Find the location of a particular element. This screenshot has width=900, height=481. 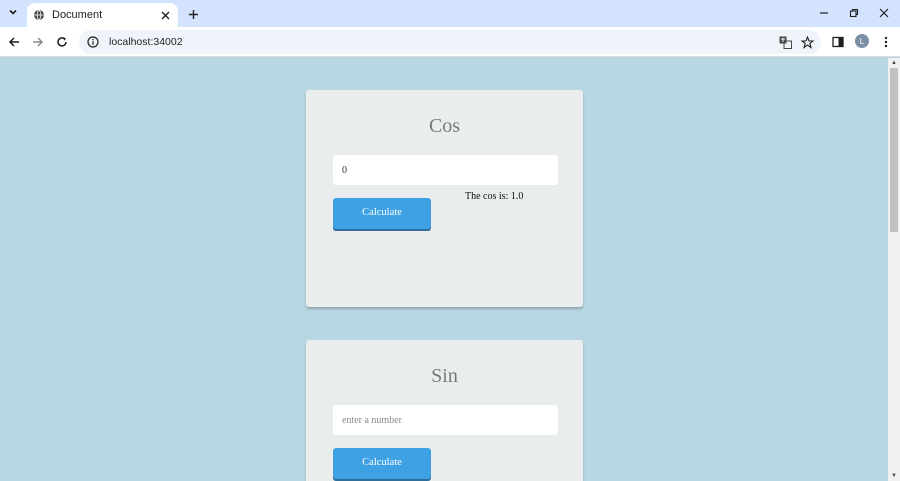

reload-button is located at coordinates (62, 42).